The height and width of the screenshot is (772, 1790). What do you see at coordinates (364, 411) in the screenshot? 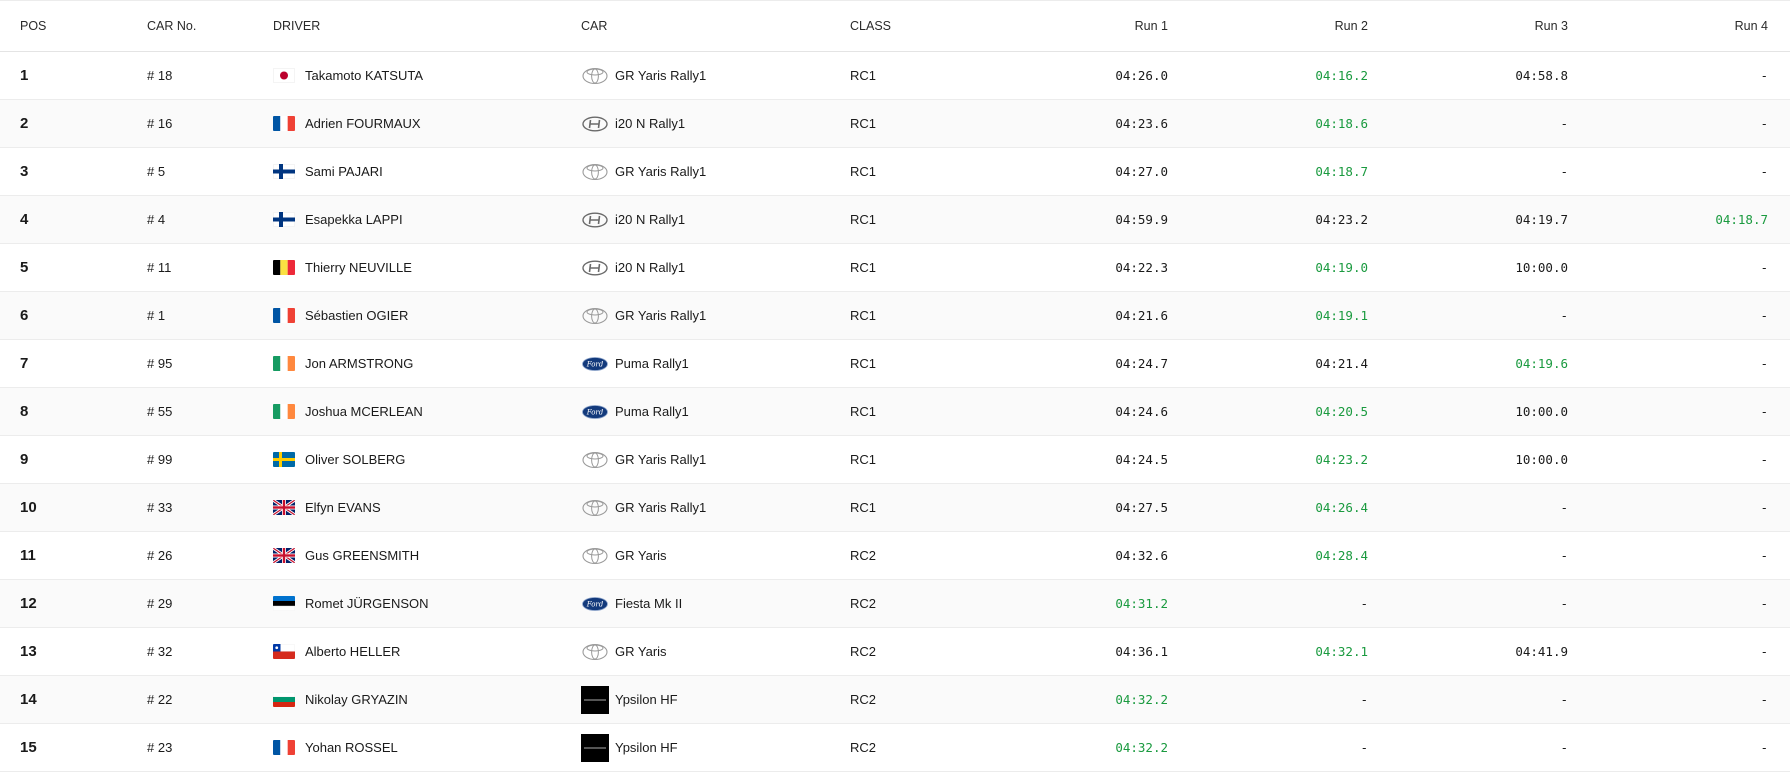
I see `driver-name: Joshua MCERLEAN` at bounding box center [364, 411].